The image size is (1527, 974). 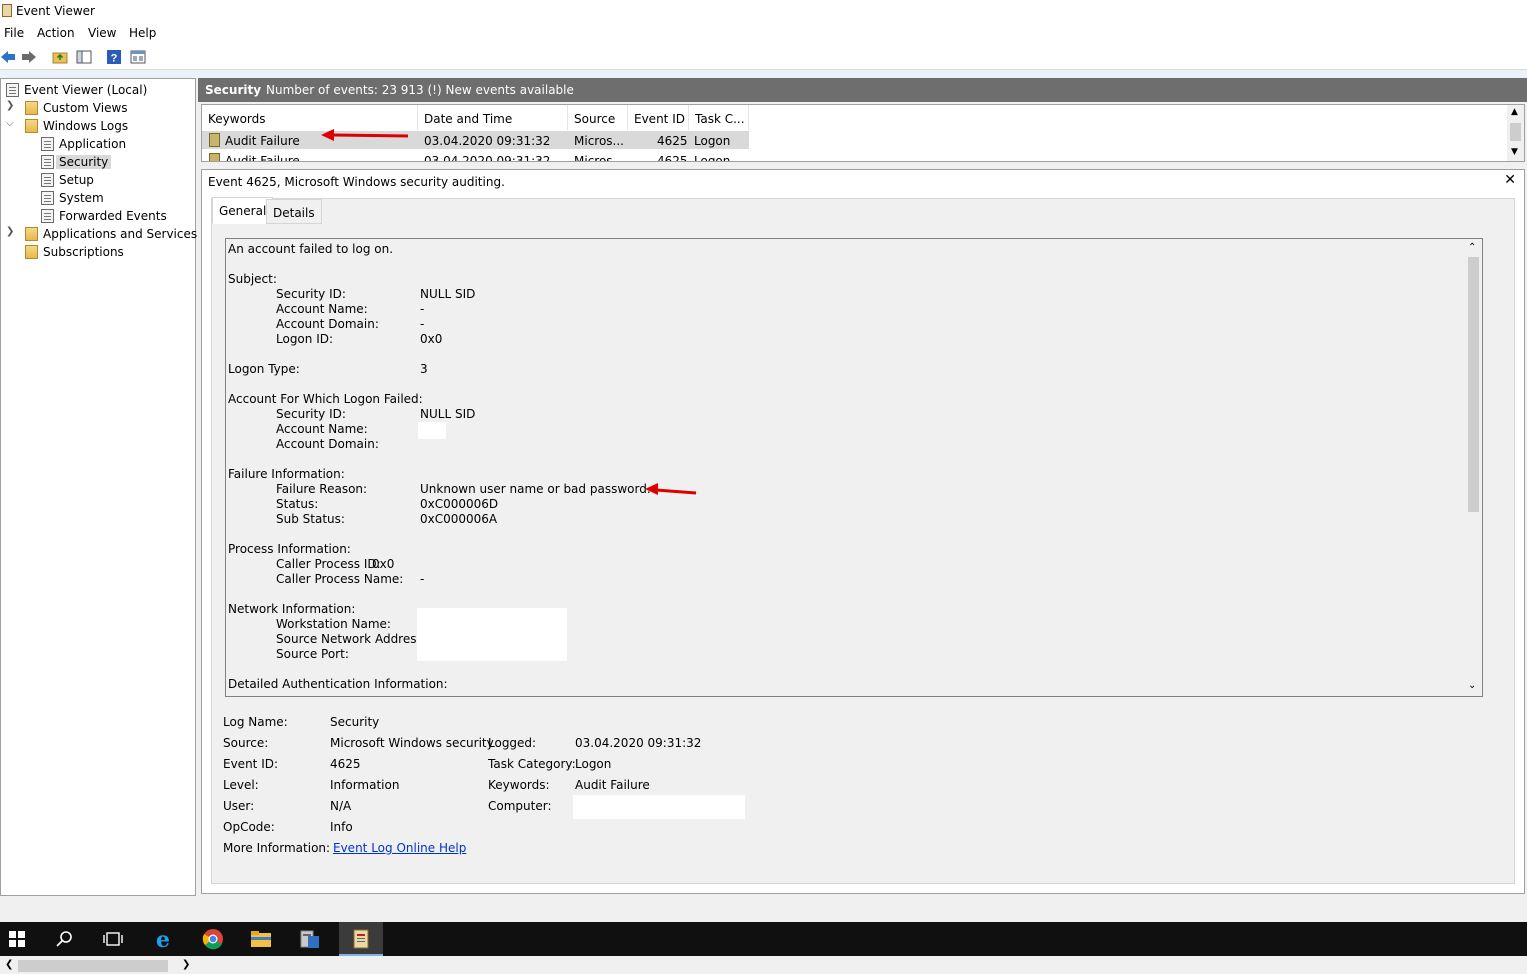 I want to click on redacted-account-name, so click(x=432, y=430).